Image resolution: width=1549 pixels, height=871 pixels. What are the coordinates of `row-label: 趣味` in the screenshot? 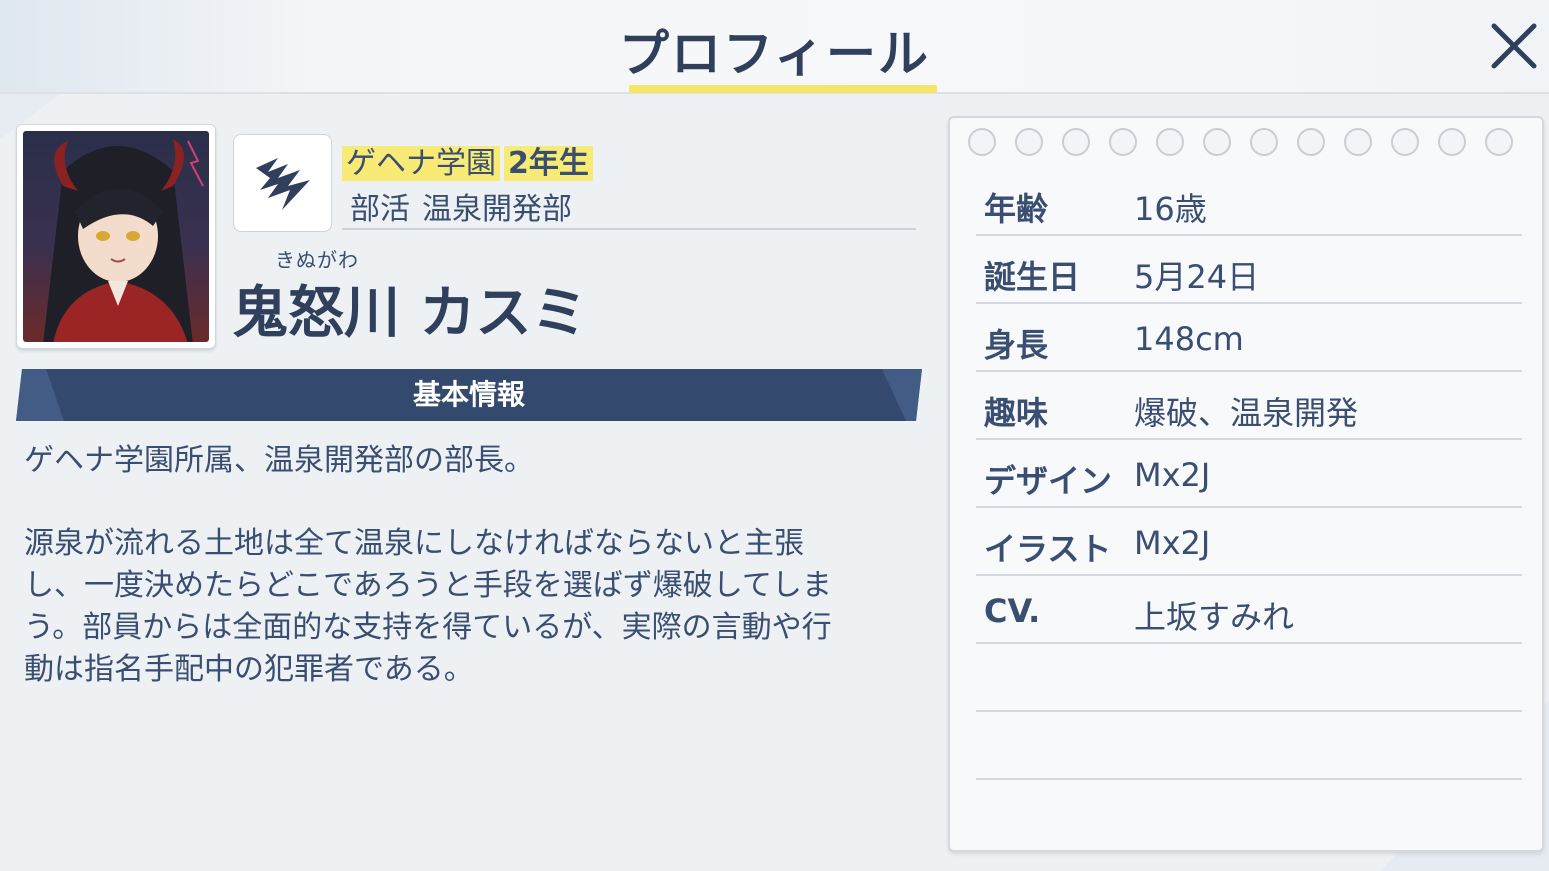 It's located at (1016, 413).